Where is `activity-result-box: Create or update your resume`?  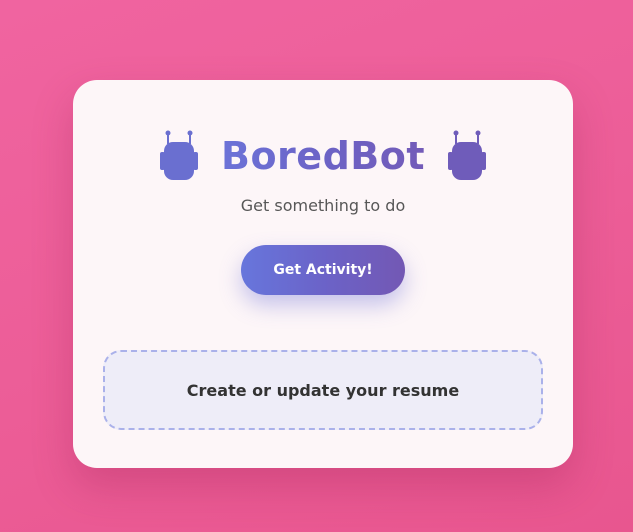
activity-result-box: Create or update your resume is located at coordinates (323, 390).